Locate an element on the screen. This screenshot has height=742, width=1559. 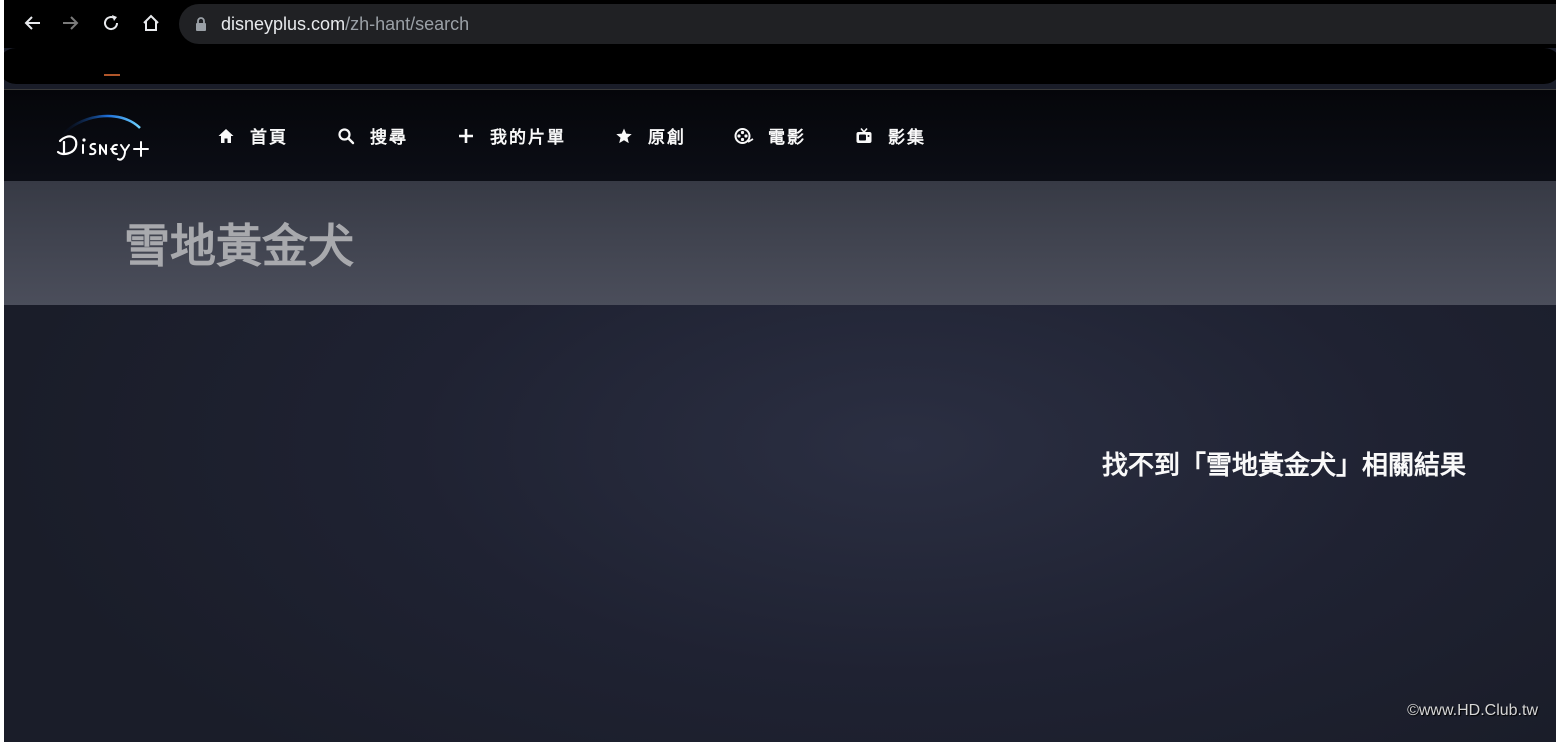
nav-item-label: 搜尋 is located at coordinates (389, 138).